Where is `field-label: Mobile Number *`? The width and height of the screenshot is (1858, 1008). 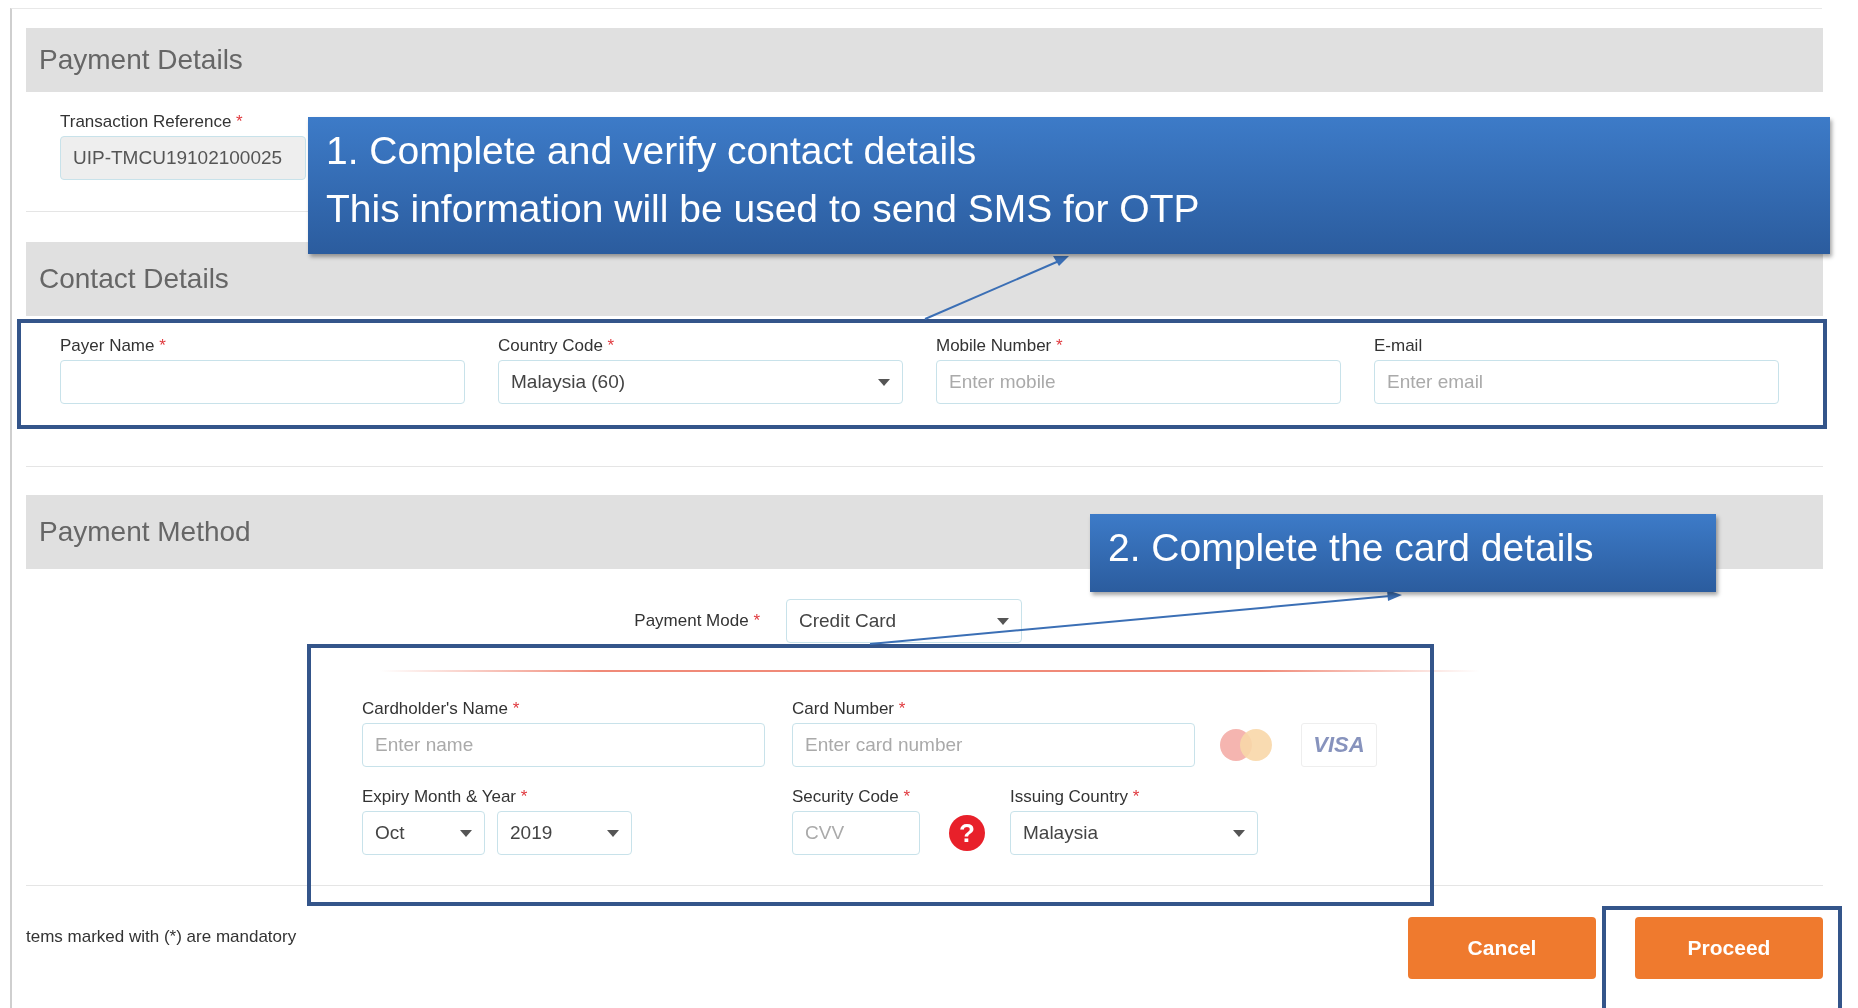
field-label: Mobile Number * is located at coordinates (999, 346).